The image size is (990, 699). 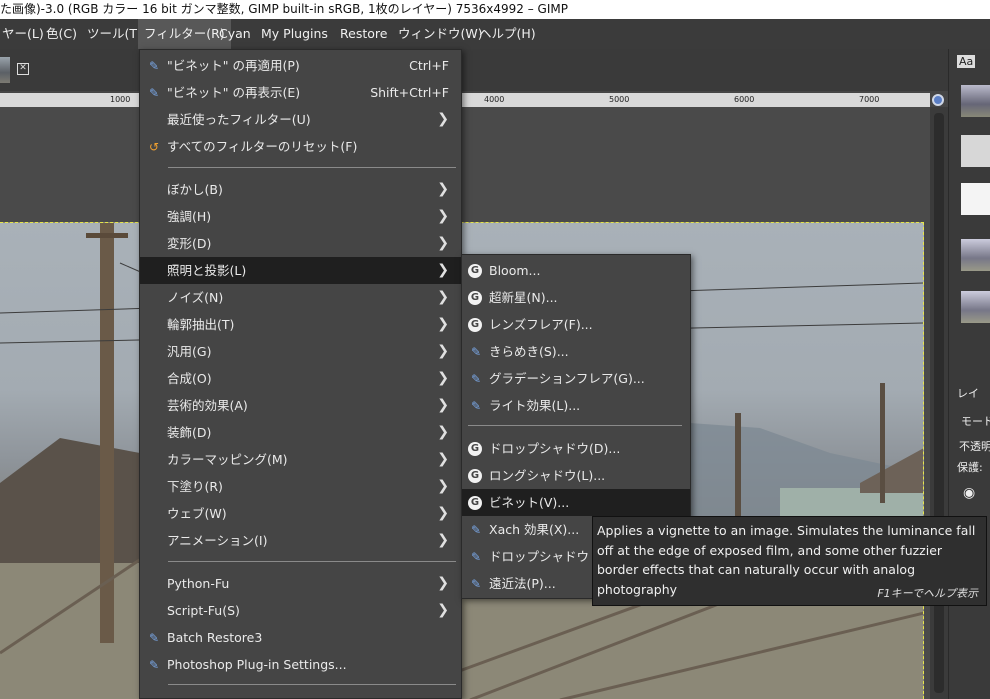 I want to click on ruler-tick: 7000, so click(x=869, y=99).